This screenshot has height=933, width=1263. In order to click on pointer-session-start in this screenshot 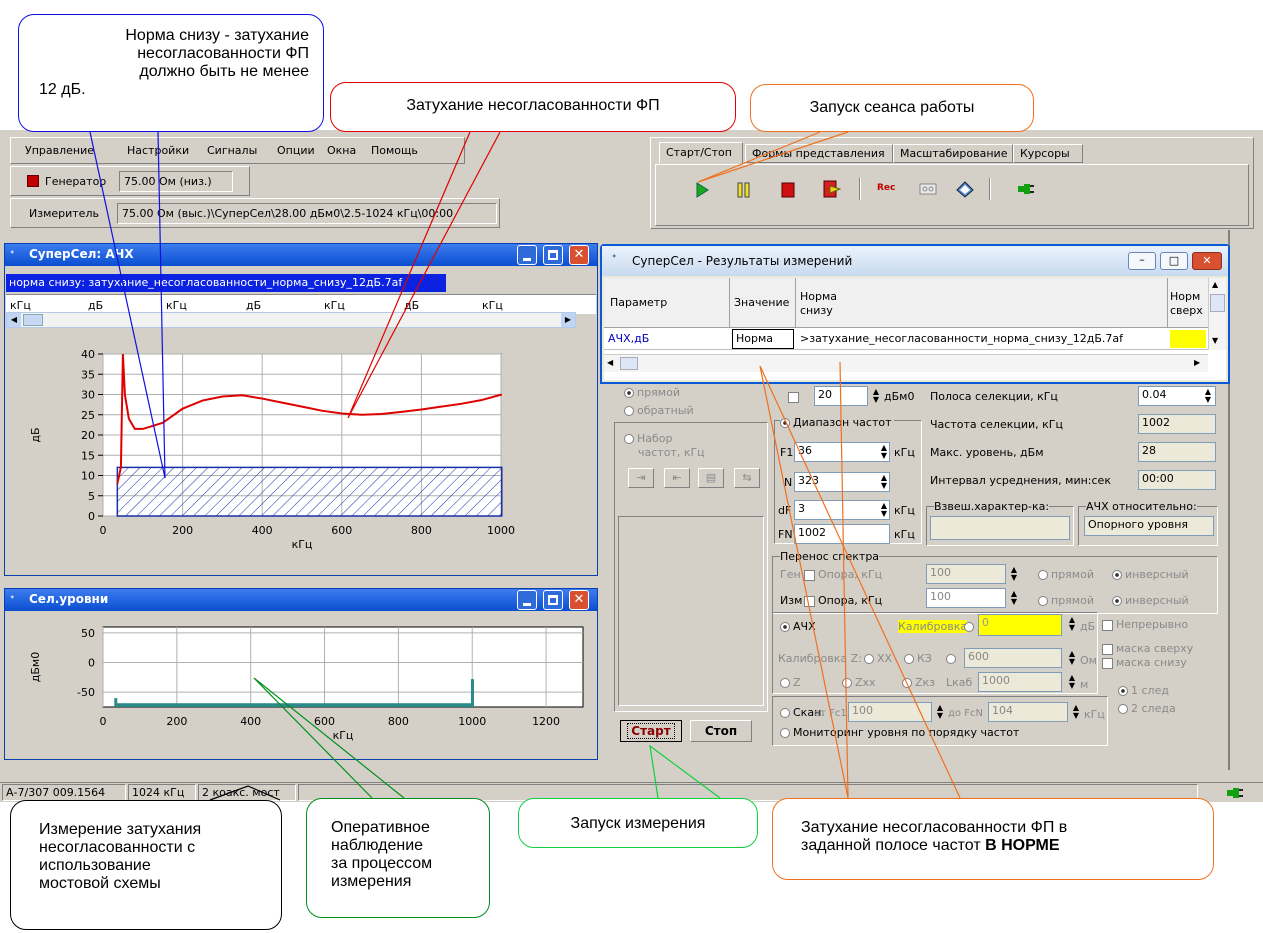, I will do `click(773, 157)`.